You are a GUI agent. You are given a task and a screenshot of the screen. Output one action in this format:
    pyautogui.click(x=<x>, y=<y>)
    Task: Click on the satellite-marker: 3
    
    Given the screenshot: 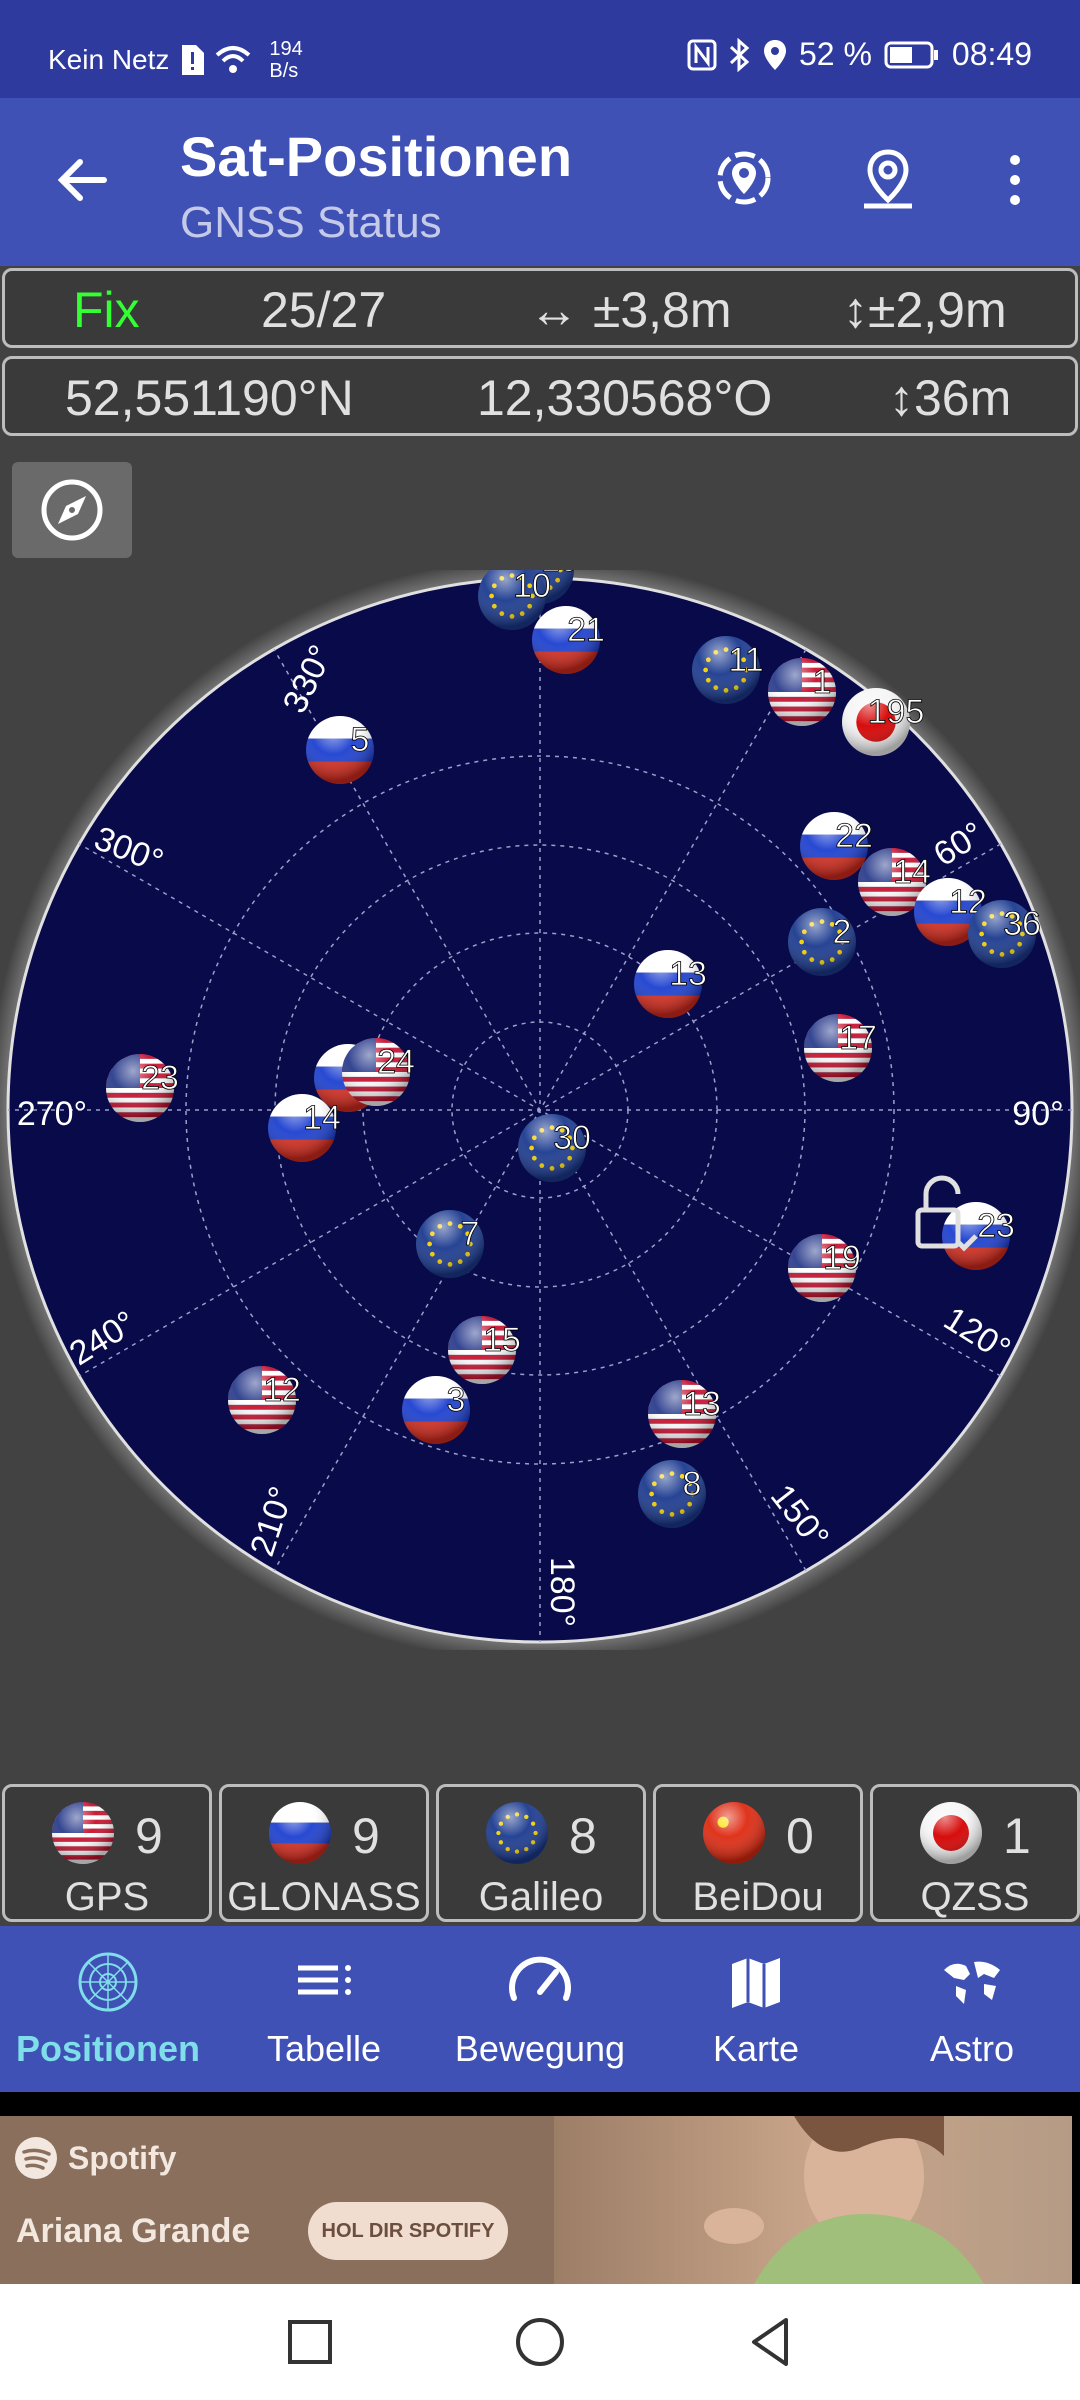 What is the action you would take?
    pyautogui.click(x=436, y=1410)
    